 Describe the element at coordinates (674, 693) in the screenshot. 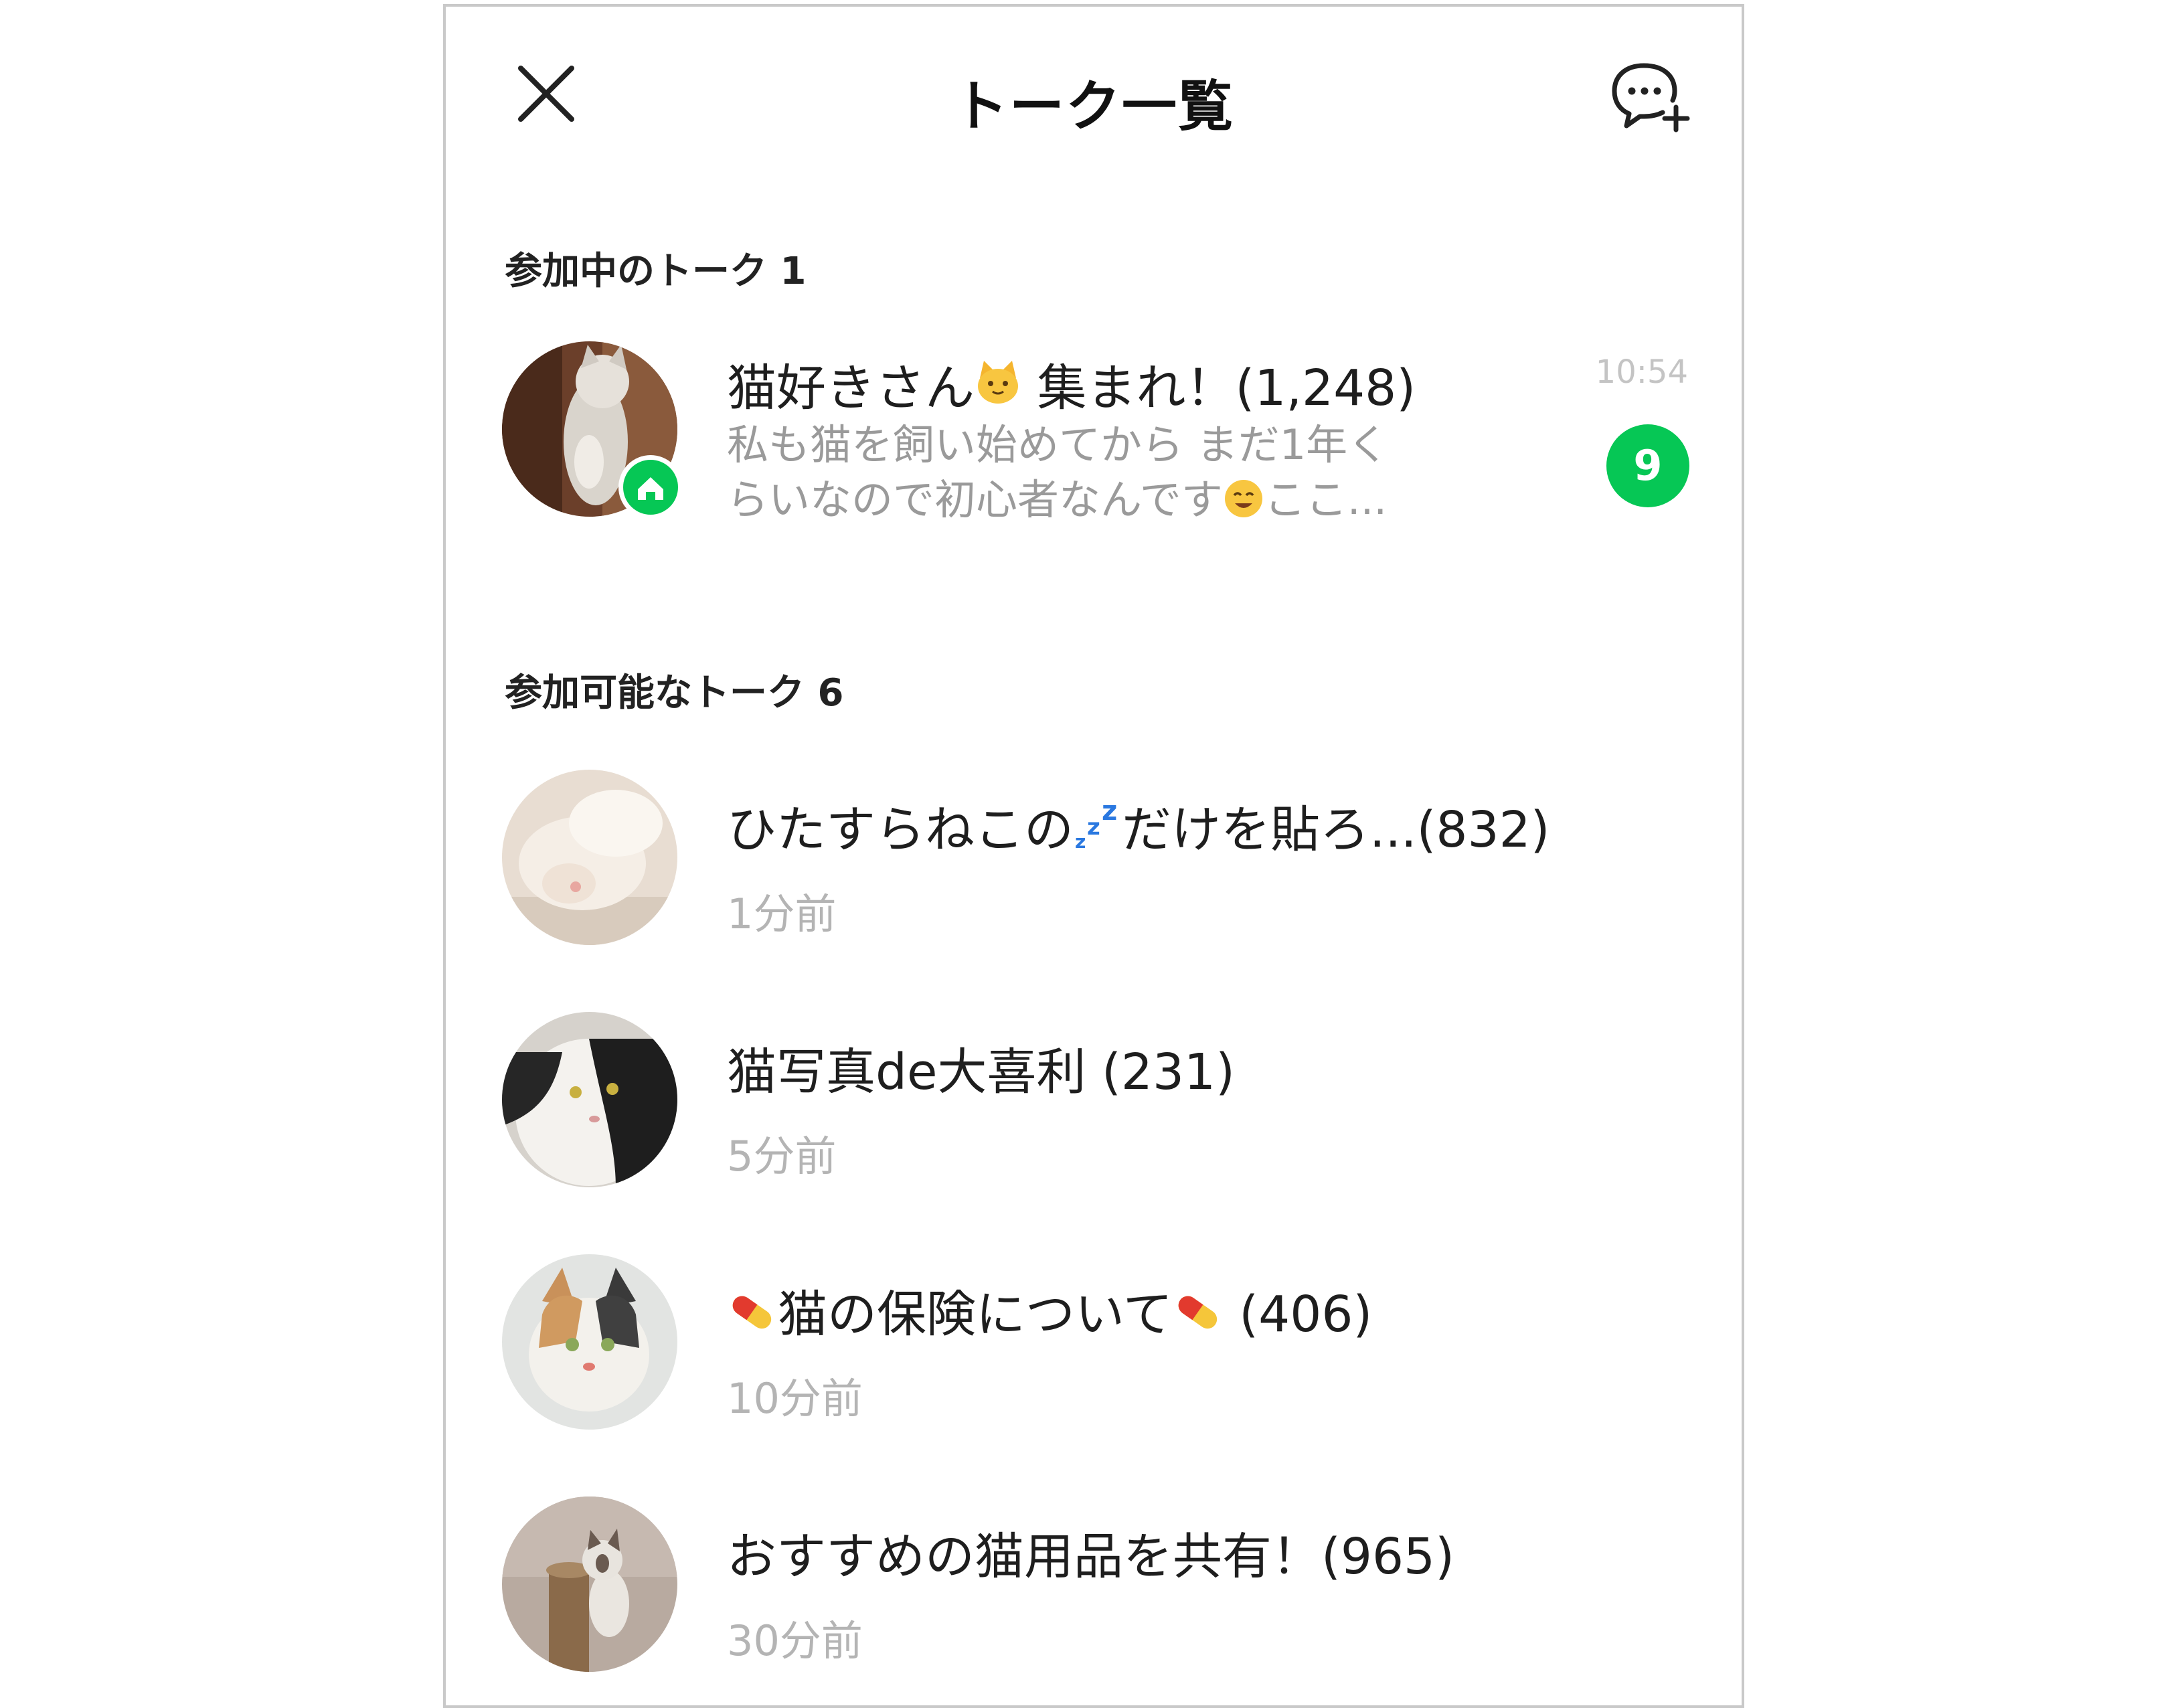

I see `available-section-title: 参加可能なトーク 6` at that location.